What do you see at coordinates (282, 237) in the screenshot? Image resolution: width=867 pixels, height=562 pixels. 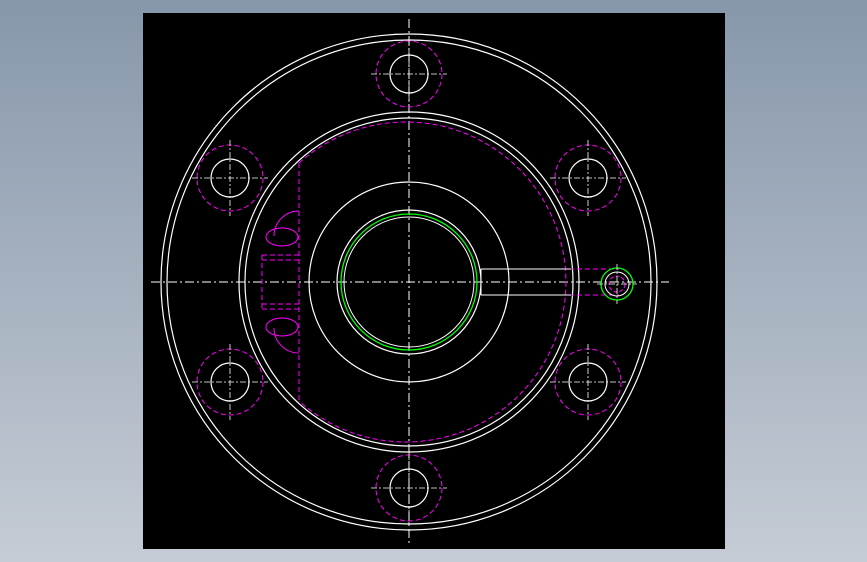 I see `hidden-upper-ellipse` at bounding box center [282, 237].